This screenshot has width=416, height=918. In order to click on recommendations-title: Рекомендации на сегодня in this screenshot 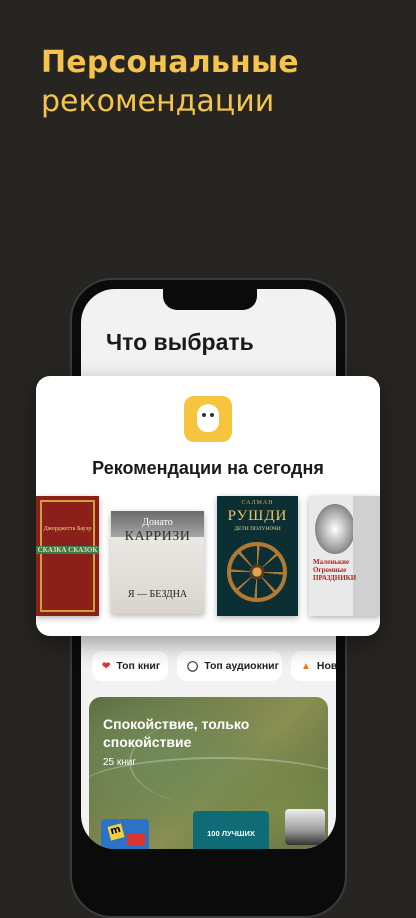, I will do `click(208, 468)`.